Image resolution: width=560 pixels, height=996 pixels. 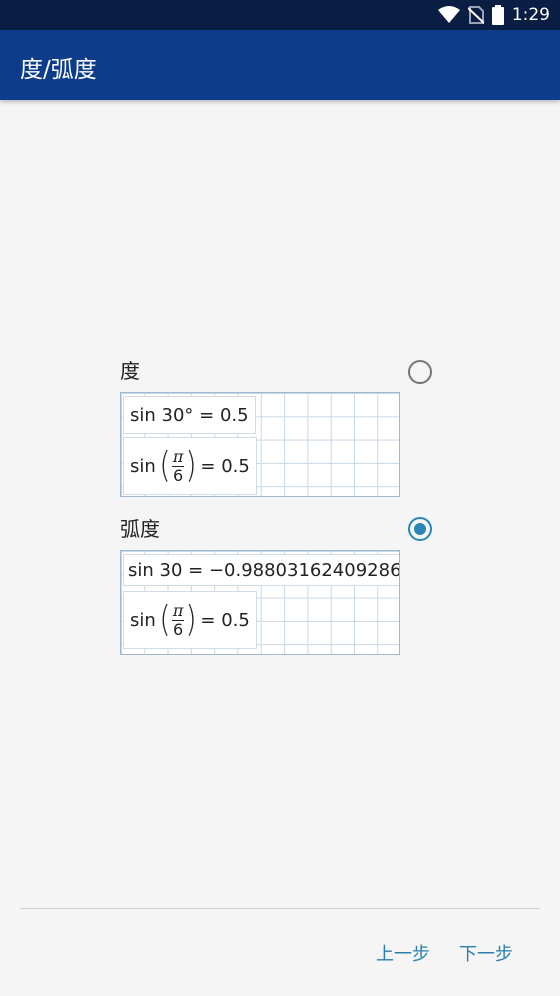 What do you see at coordinates (530, 15) in the screenshot?
I see `status-time: 1:29` at bounding box center [530, 15].